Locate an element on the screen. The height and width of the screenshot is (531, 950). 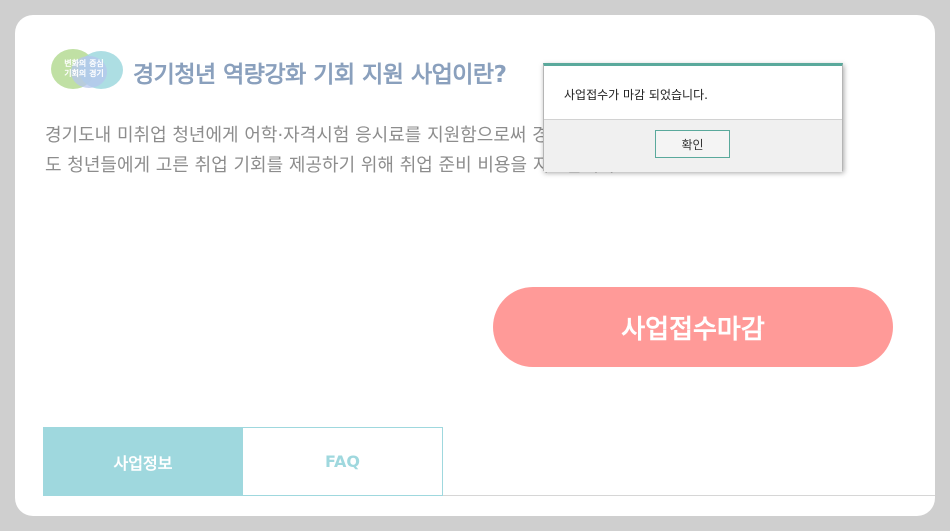
alert-message: 사업접수가 마감 되었습니다. is located at coordinates (636, 95).